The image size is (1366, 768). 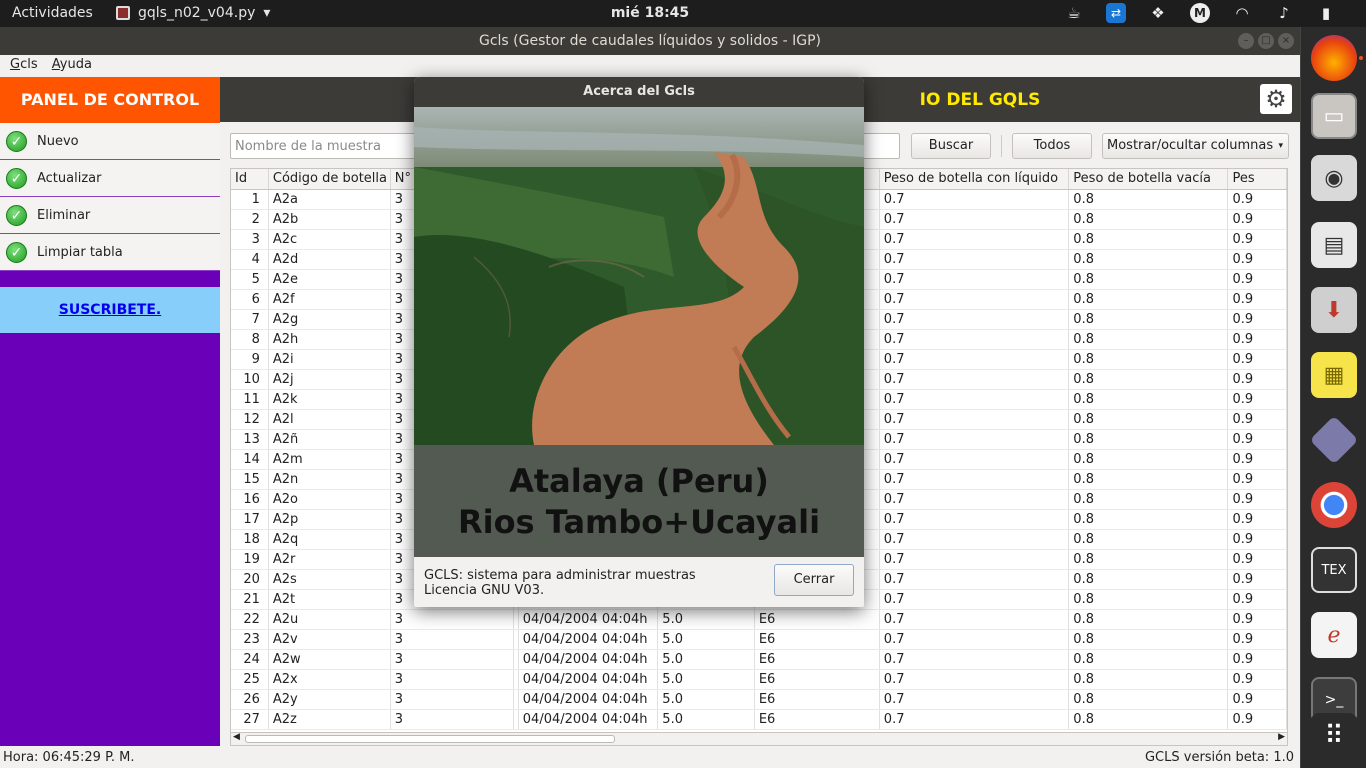 What do you see at coordinates (1334, 375) in the screenshot?
I see `sticky-notes-icon: ▦` at bounding box center [1334, 375].